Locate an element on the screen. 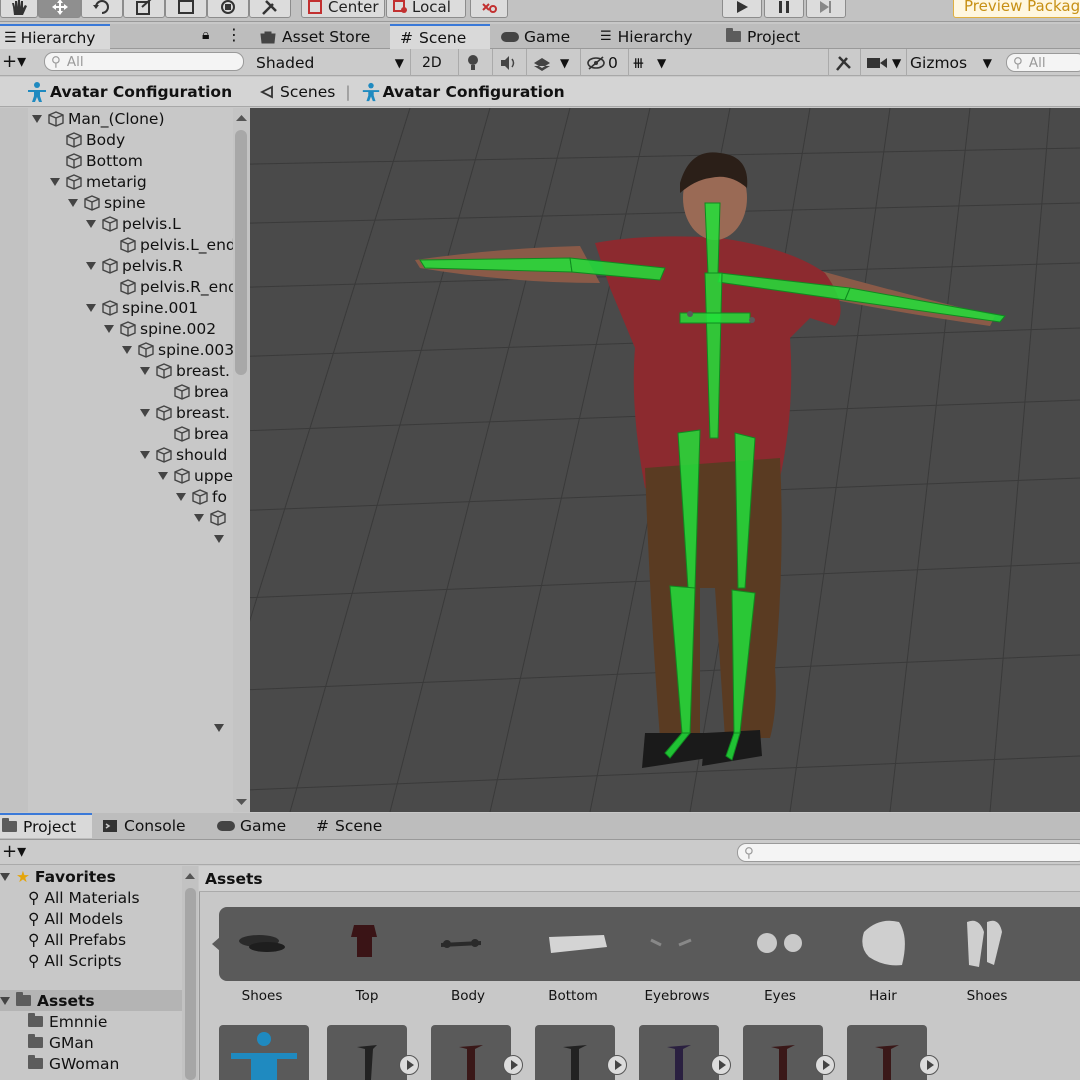 The height and width of the screenshot is (1080, 1080). create-asset-button: +▾ is located at coordinates (14, 851).